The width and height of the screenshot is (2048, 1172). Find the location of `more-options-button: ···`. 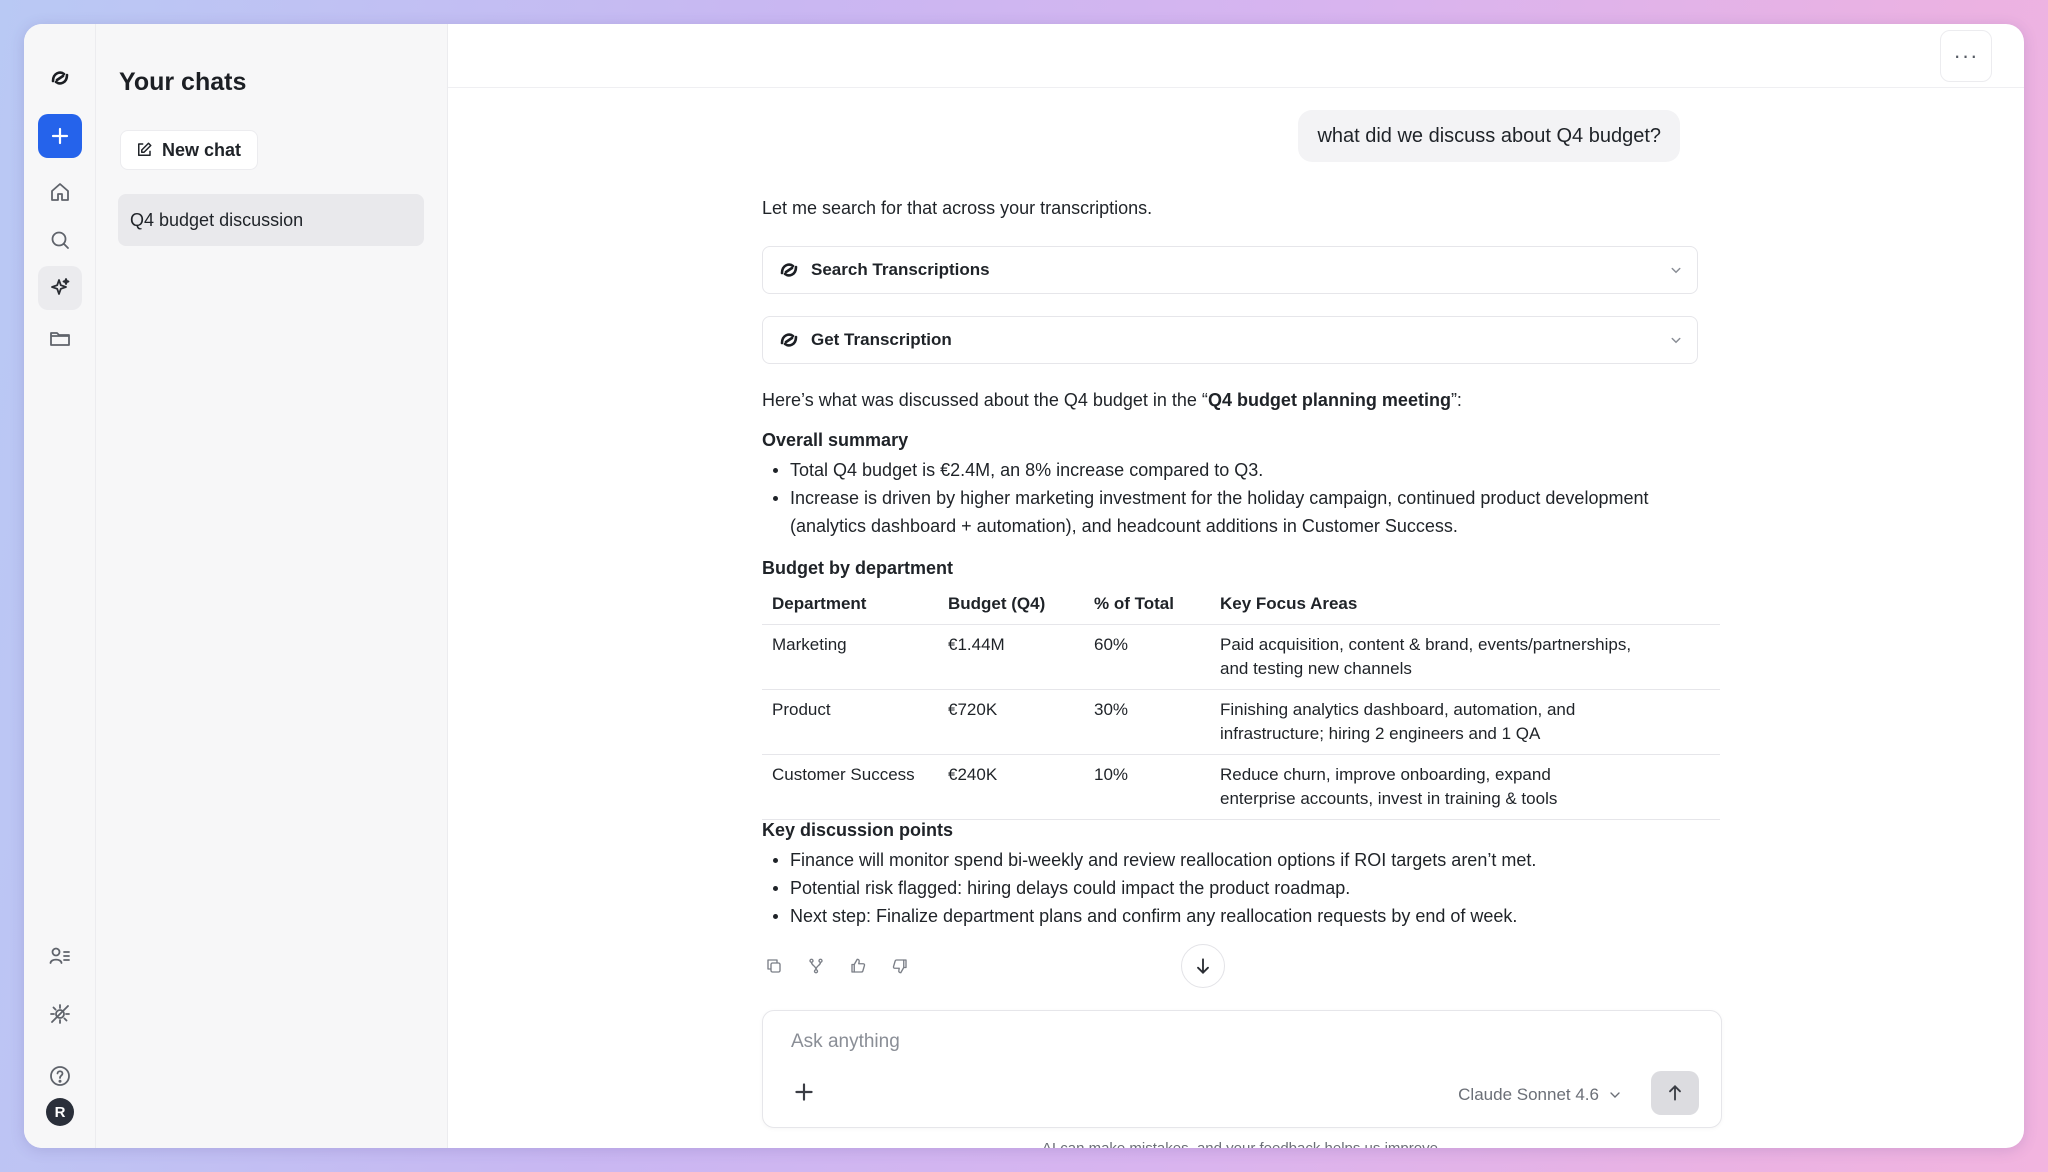

more-options-button: ··· is located at coordinates (1966, 56).